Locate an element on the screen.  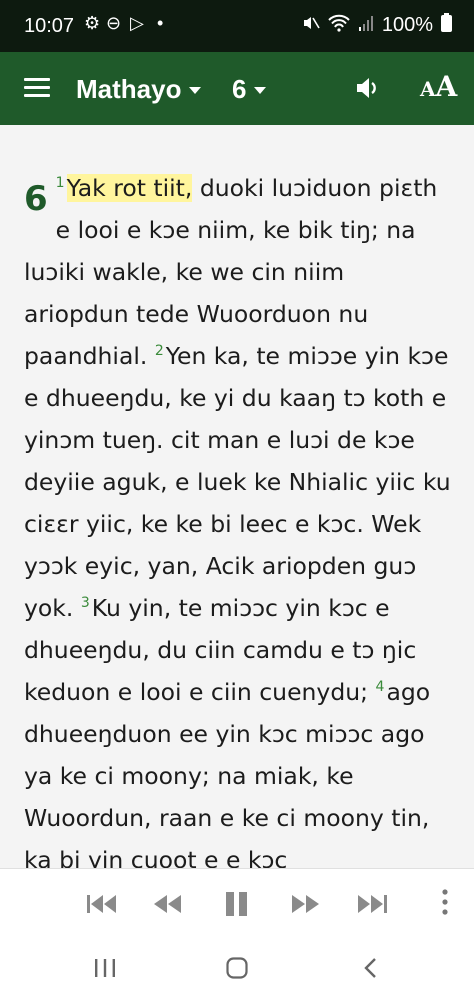
book-name: Mathayo is located at coordinates (129, 89).